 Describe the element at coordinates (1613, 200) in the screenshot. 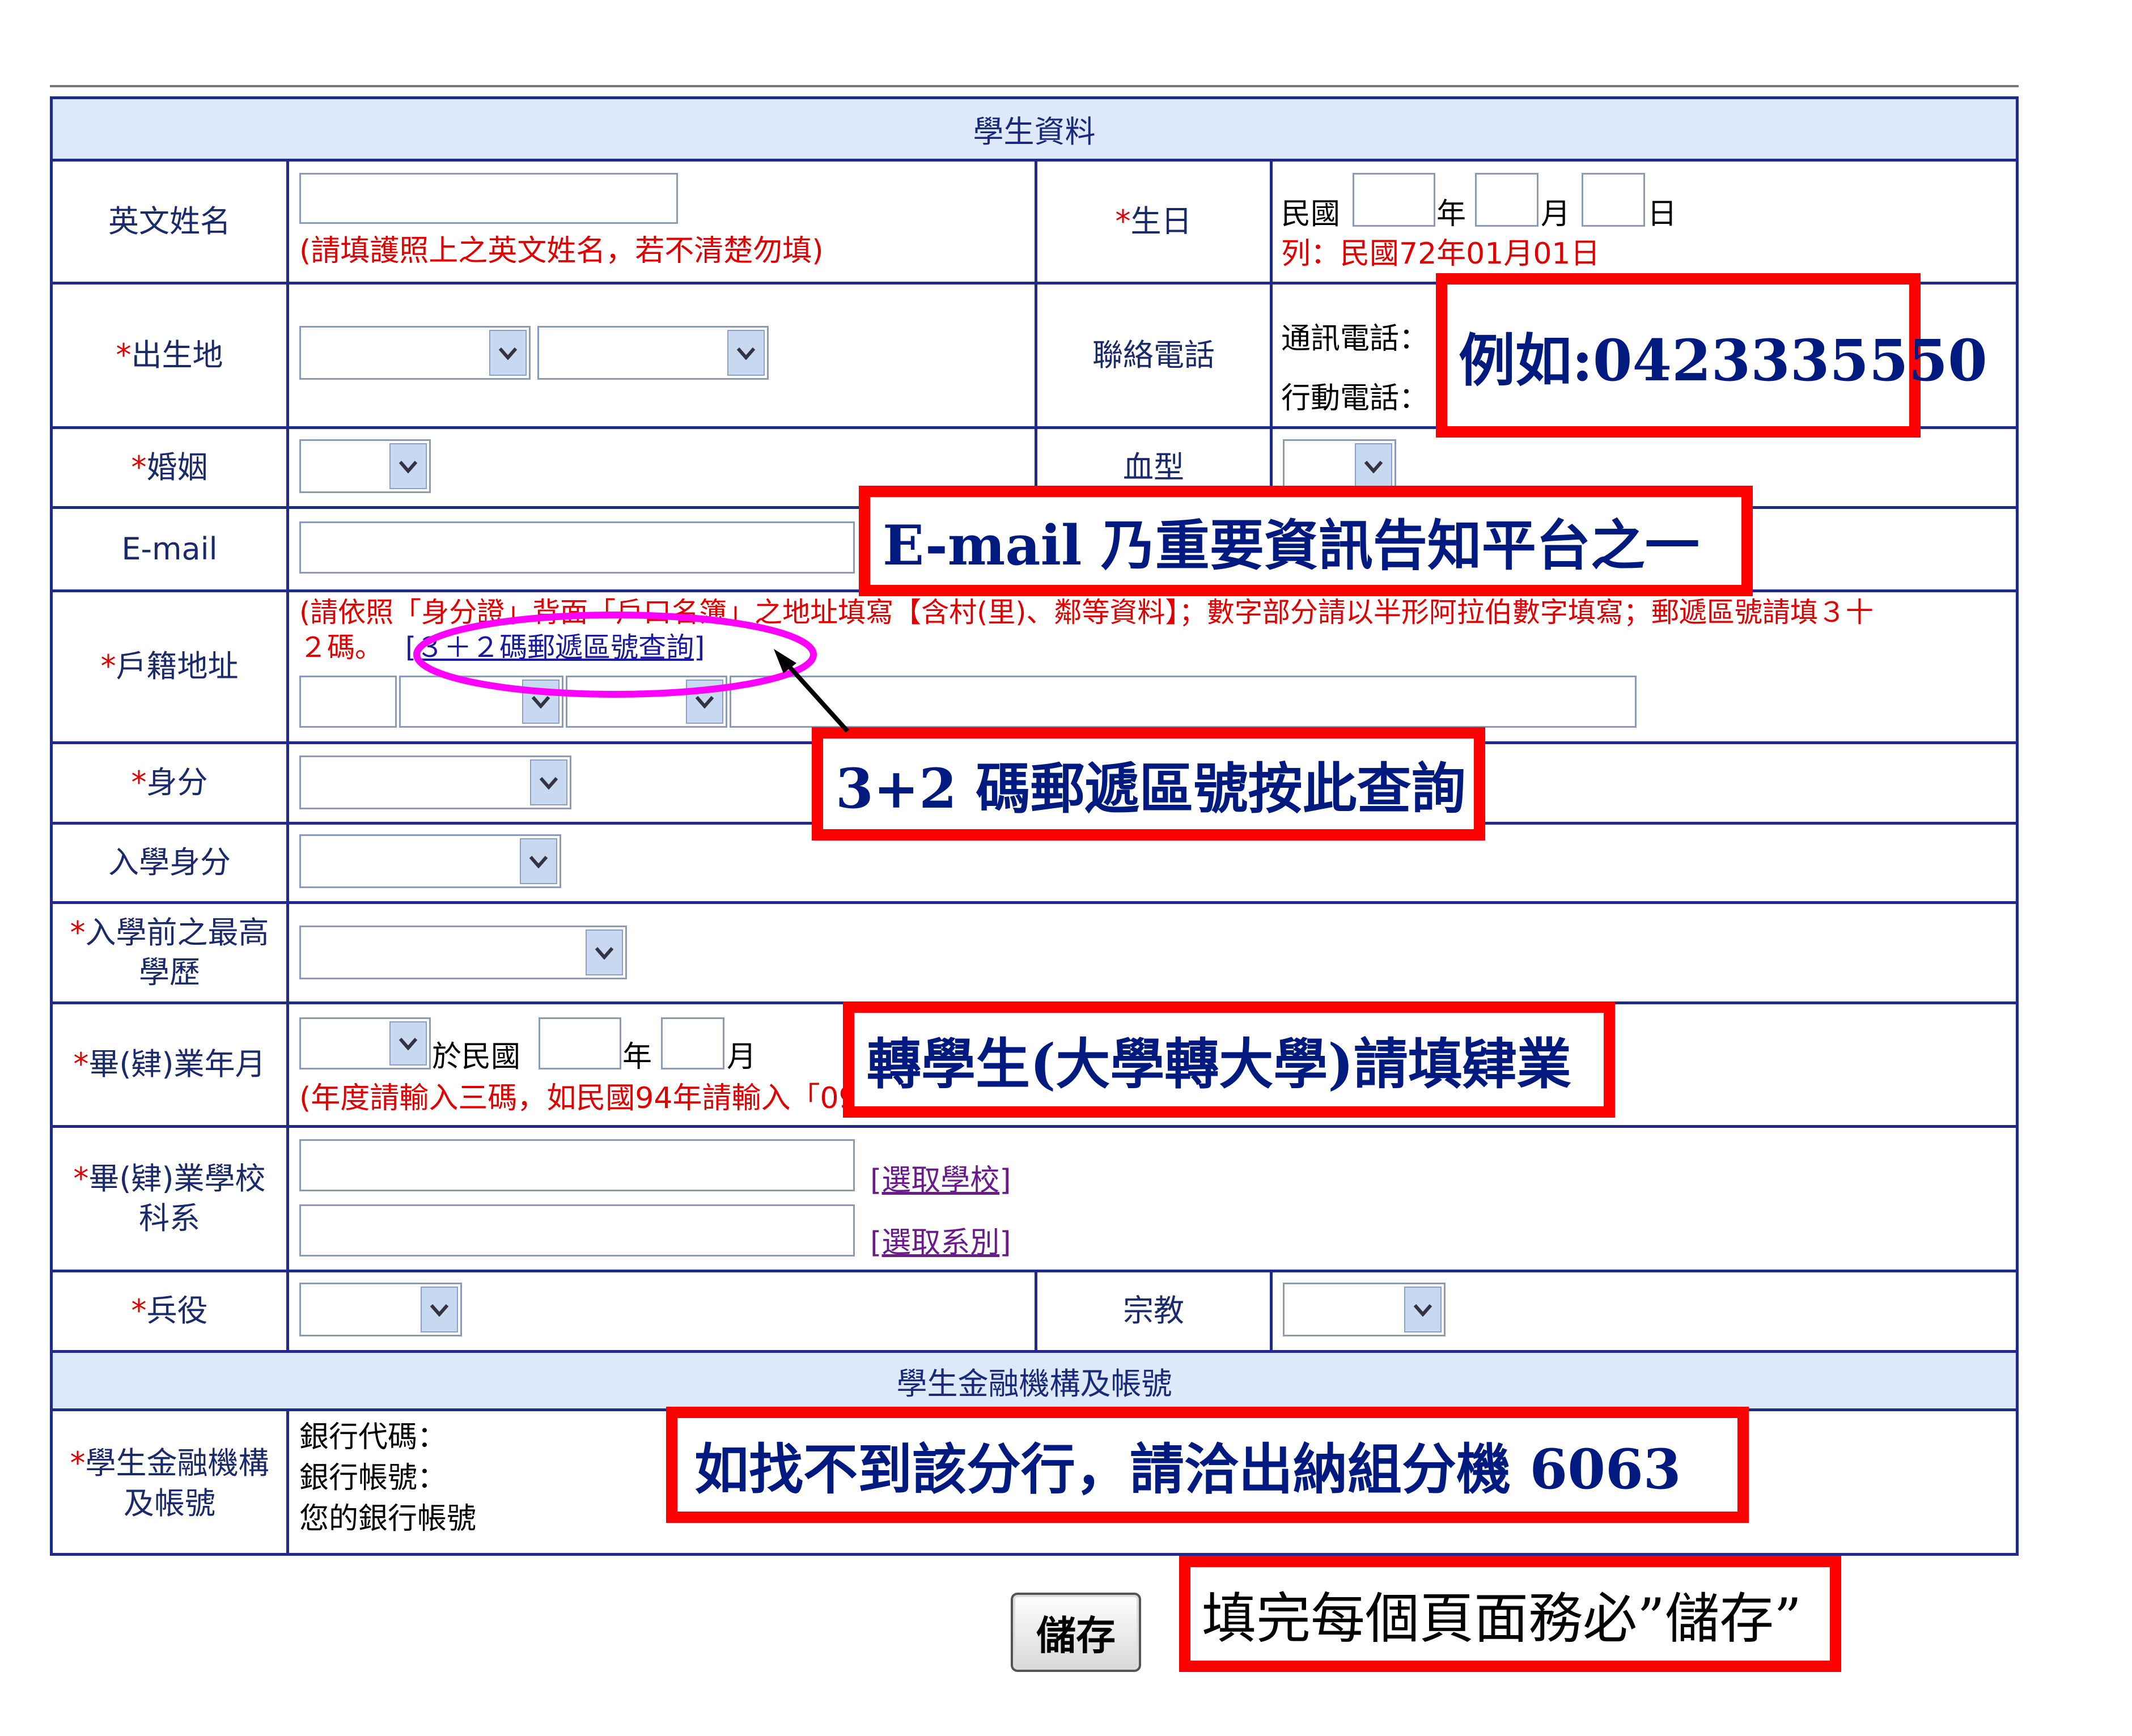

I see `birthday-day-input` at that location.